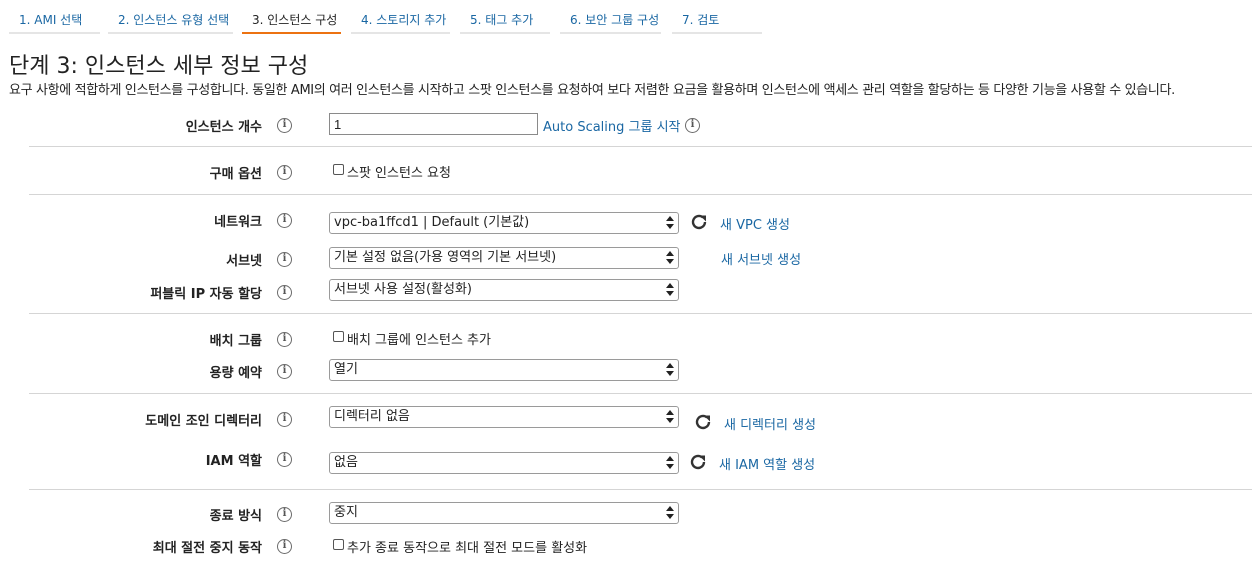 The width and height of the screenshot is (1252, 572). What do you see at coordinates (233, 461) in the screenshot?
I see `iam-role-label: IAM 역할` at bounding box center [233, 461].